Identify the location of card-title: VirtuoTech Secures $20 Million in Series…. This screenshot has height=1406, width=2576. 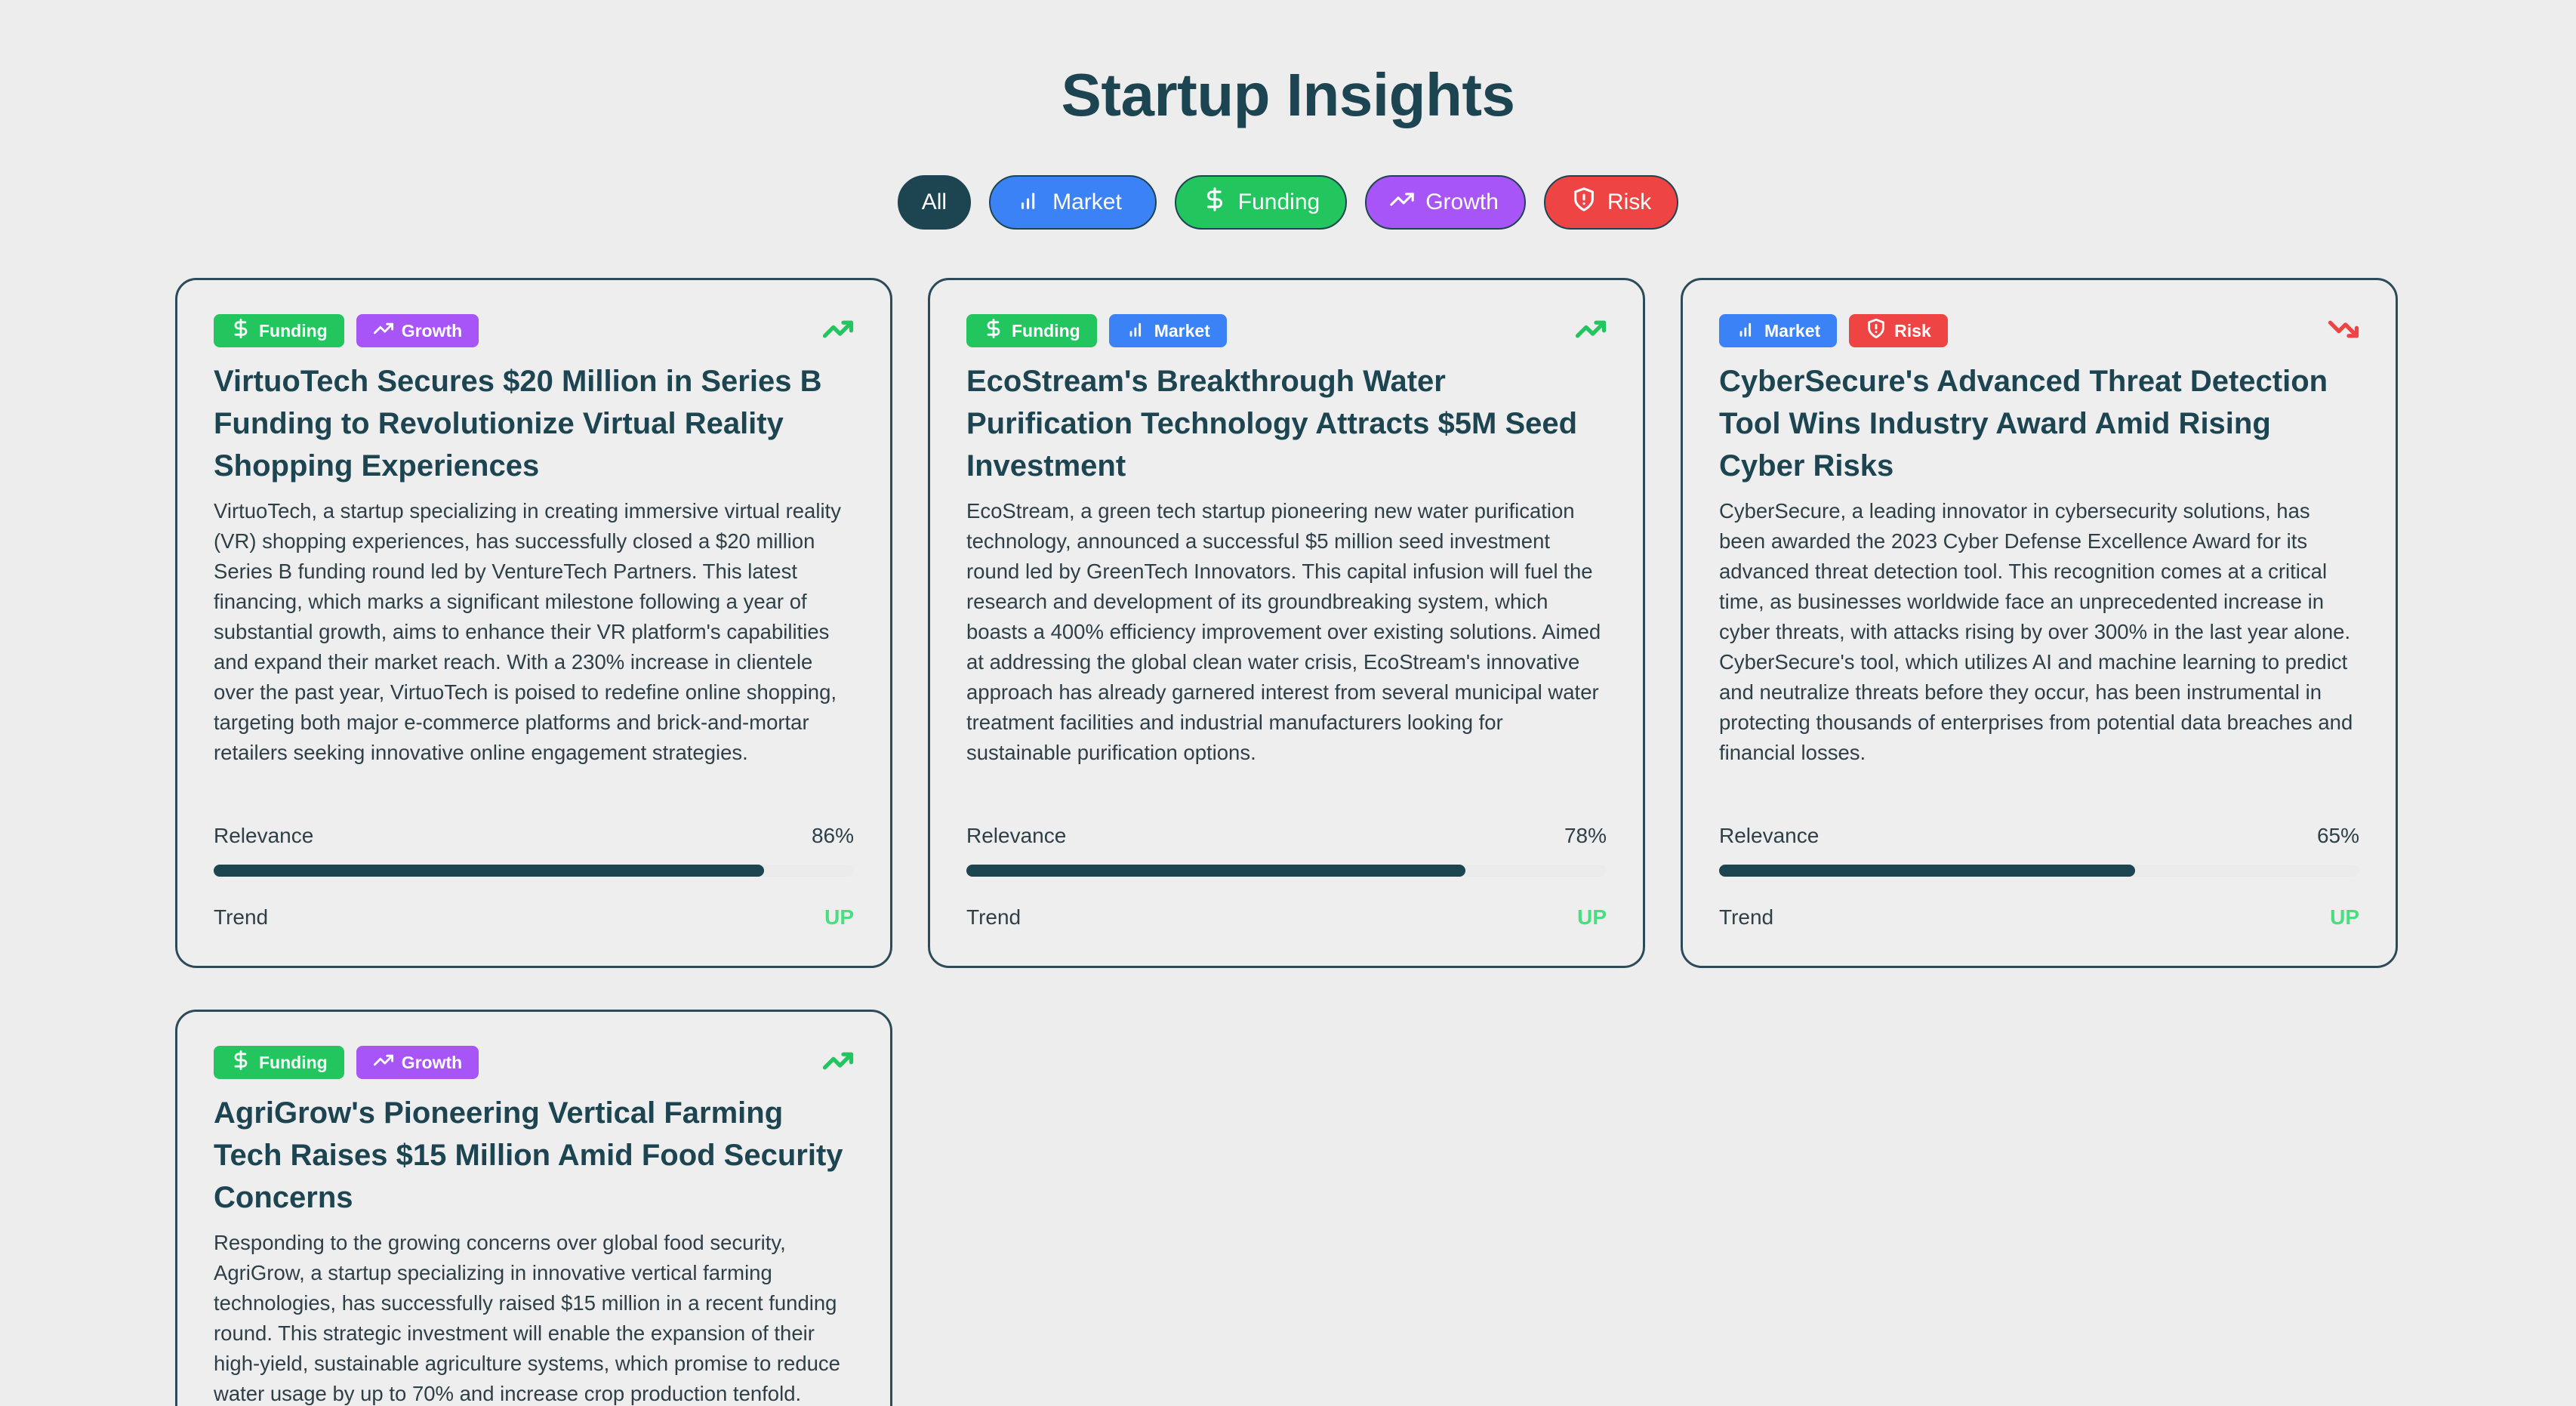
(534, 423).